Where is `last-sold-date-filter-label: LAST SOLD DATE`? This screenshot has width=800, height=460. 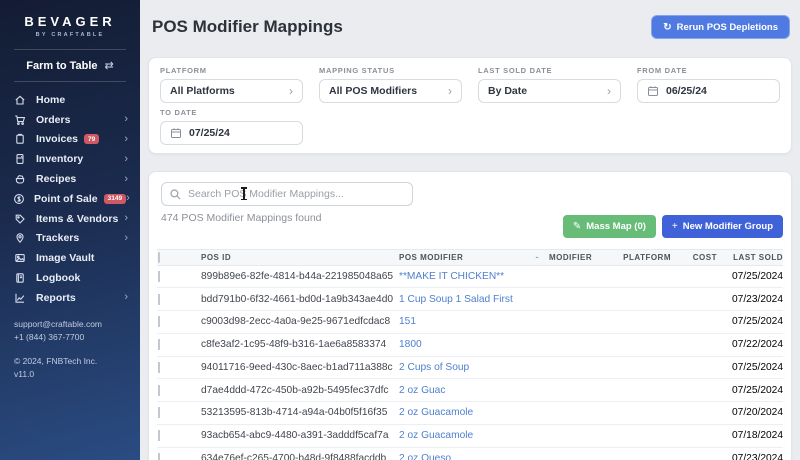
last-sold-date-filter-label: LAST SOLD DATE is located at coordinates (515, 70).